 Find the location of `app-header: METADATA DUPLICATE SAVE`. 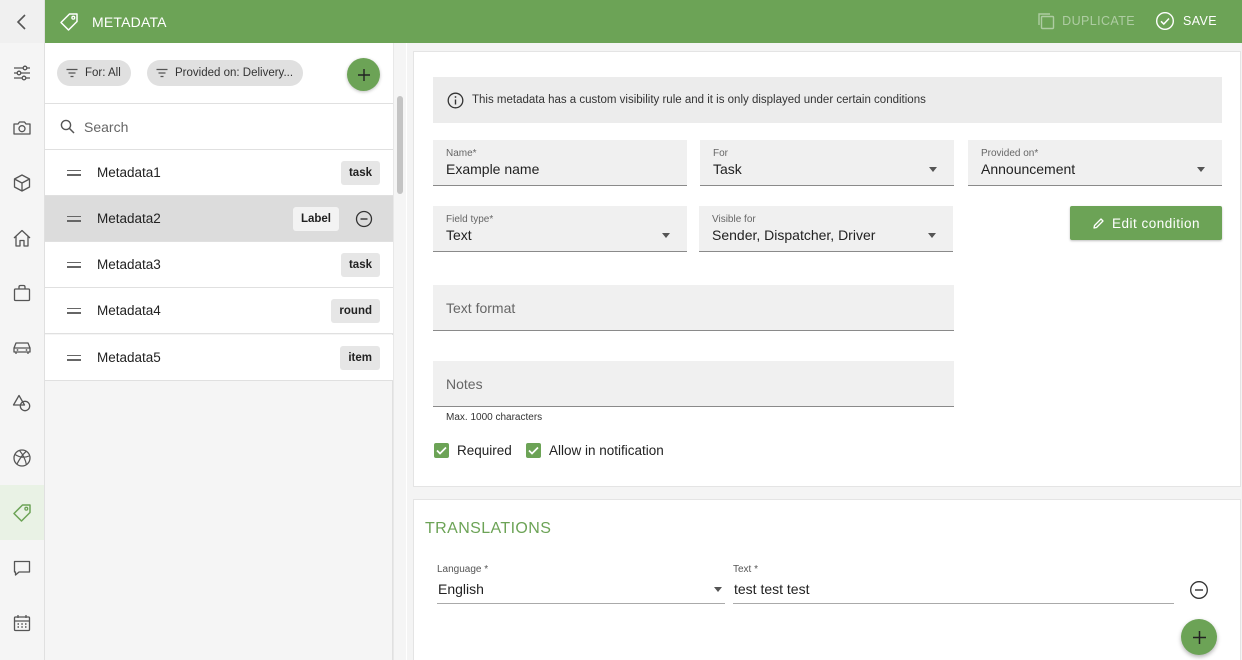

app-header: METADATA DUPLICATE SAVE is located at coordinates (621, 21).